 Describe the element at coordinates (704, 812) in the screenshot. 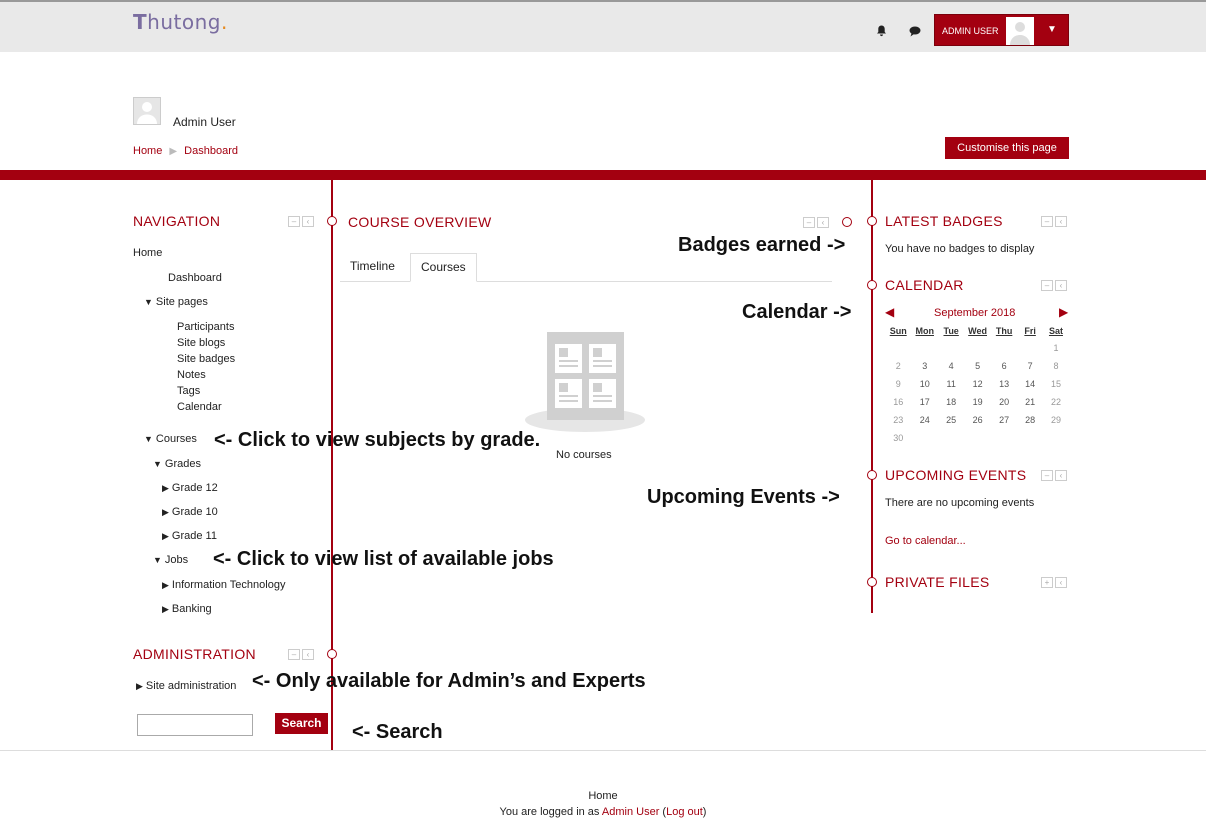

I see `footer-paren-close: )` at that location.